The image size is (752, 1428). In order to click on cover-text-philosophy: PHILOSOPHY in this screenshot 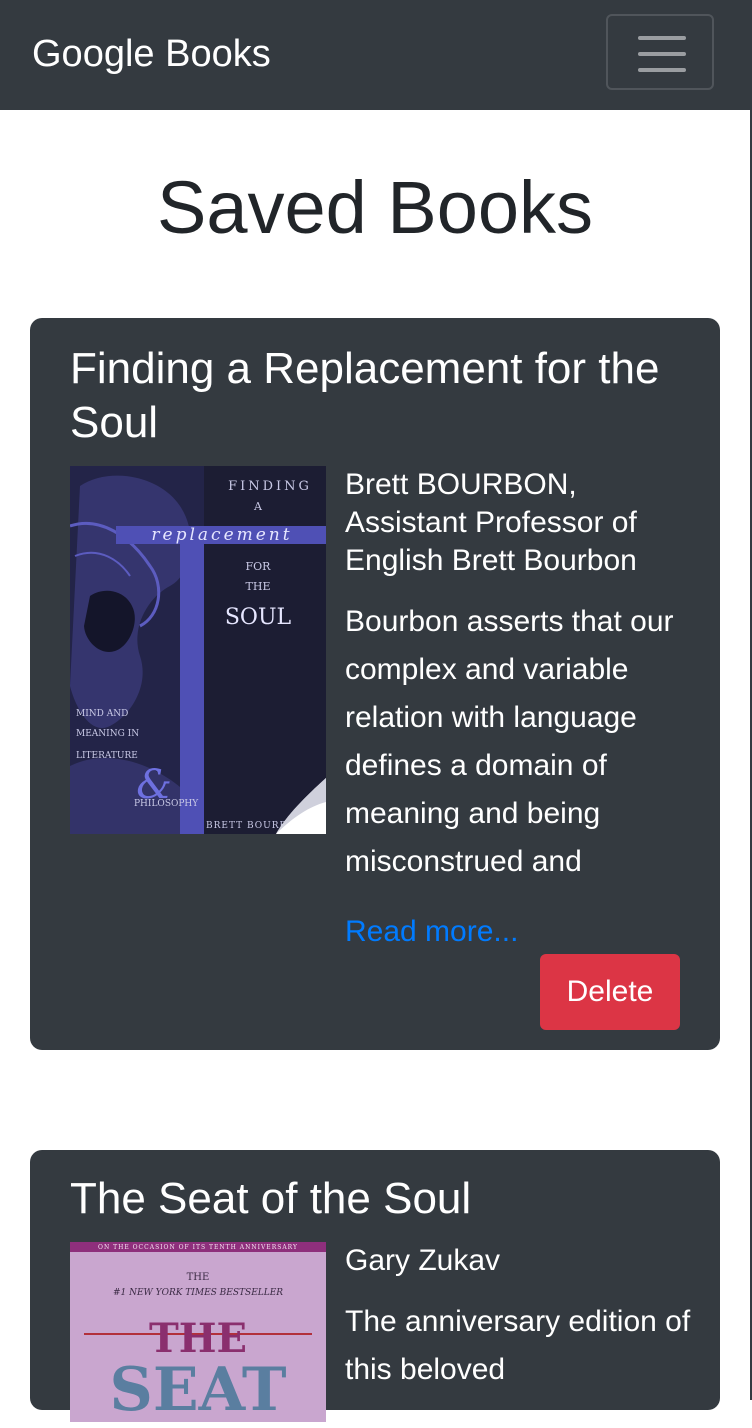, I will do `click(166, 804)`.